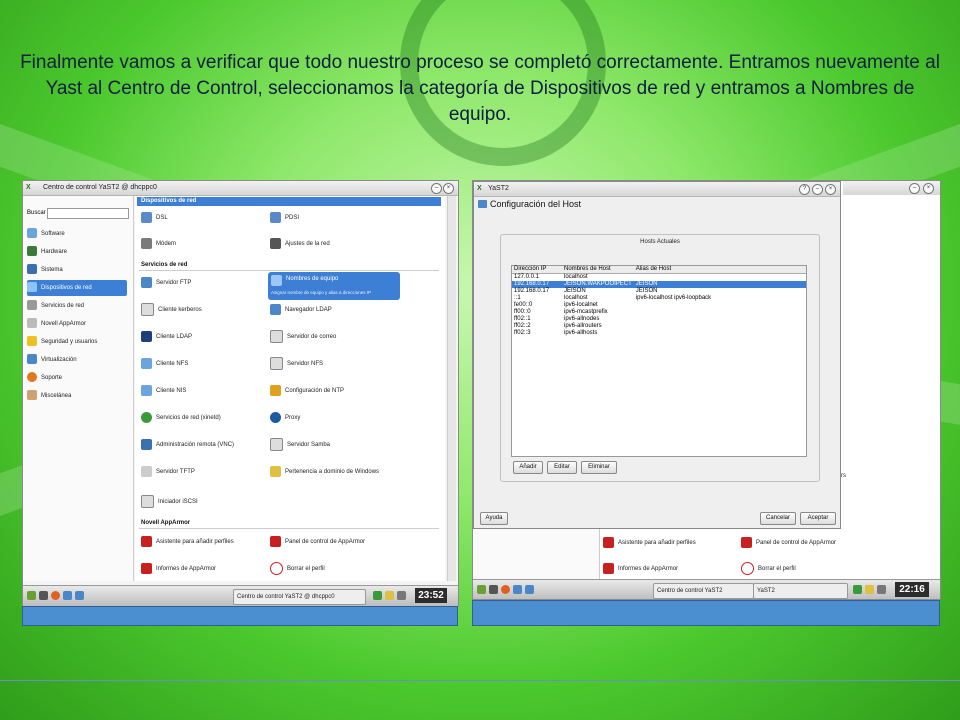 Image resolution: width=960 pixels, height=720 pixels. Describe the element at coordinates (166, 337) in the screenshot. I see `item-ldap-client: Cliente LDAP` at that location.